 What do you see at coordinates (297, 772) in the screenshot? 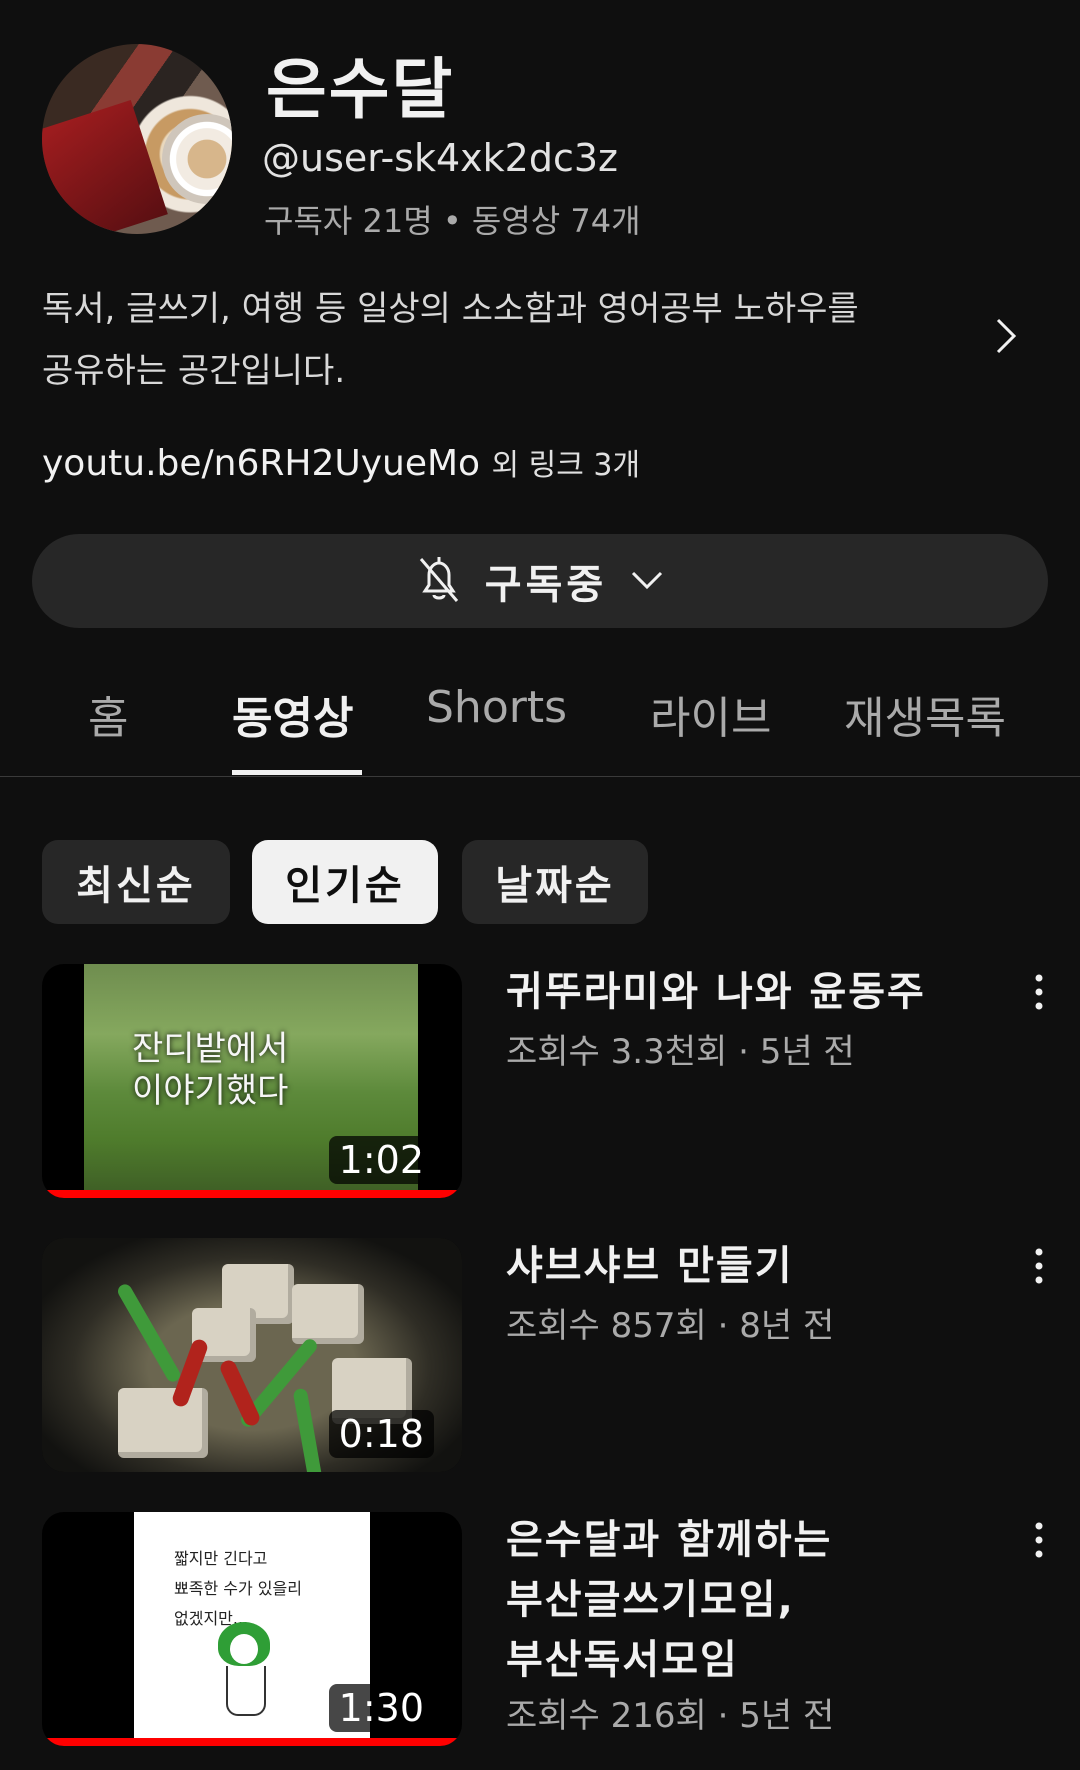
I see `active-tab-indicator` at bounding box center [297, 772].